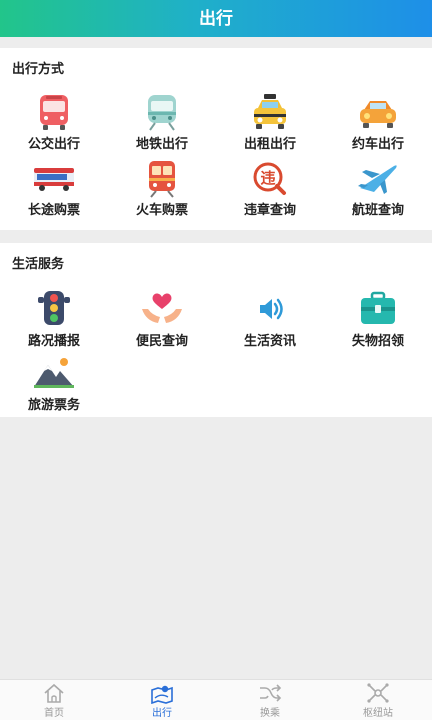 The image size is (432, 720). Describe the element at coordinates (269, 340) in the screenshot. I see `grid-item-label: 生活资讯` at that location.